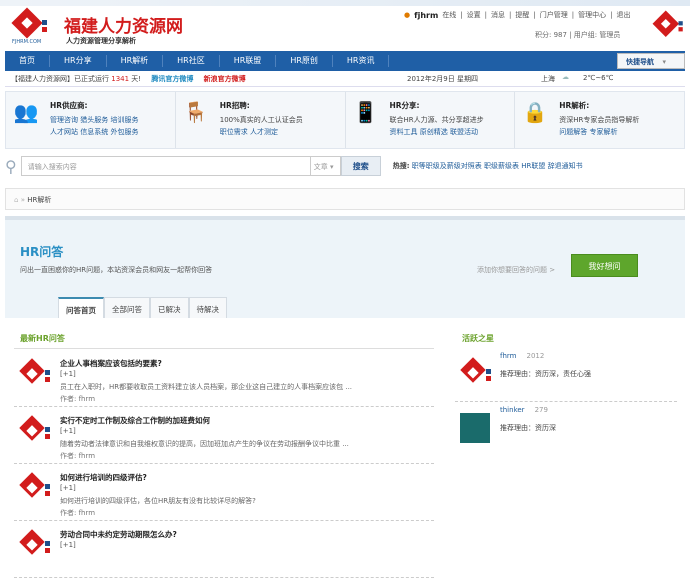 Image resolution: width=690 pixels, height=578 pixels. Describe the element at coordinates (664, 62) in the screenshot. I see `chevron-down-icon: ▾` at that location.